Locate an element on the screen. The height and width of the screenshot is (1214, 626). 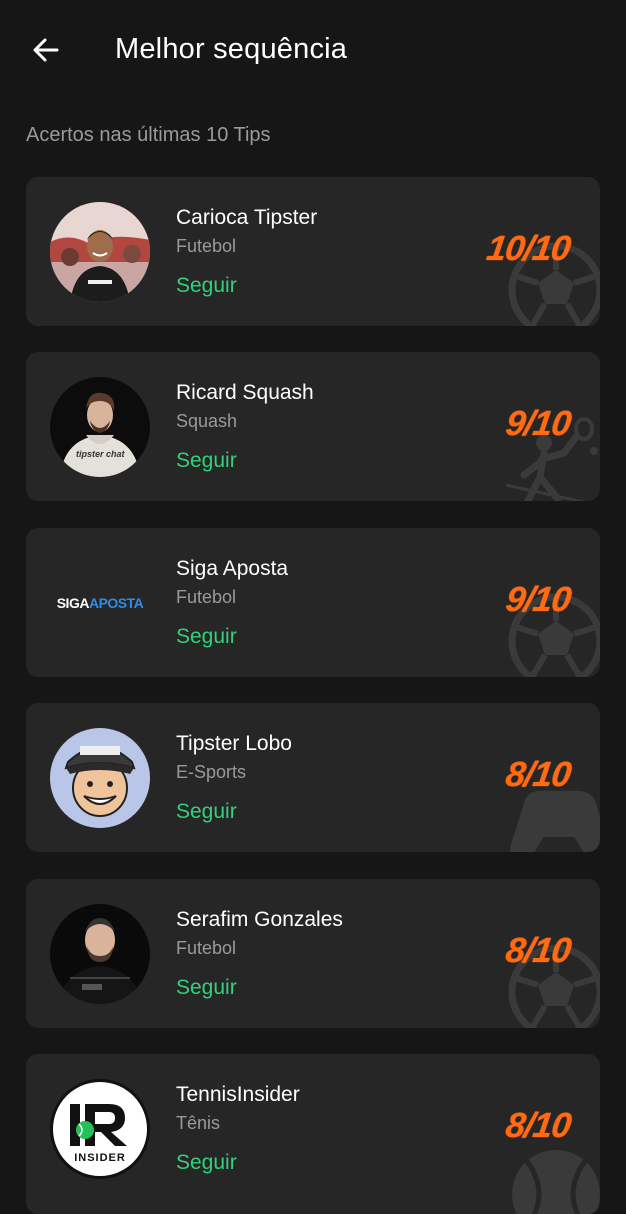
section-subtitle: Acertos nas últimas 10 Tips is located at coordinates (148, 135).